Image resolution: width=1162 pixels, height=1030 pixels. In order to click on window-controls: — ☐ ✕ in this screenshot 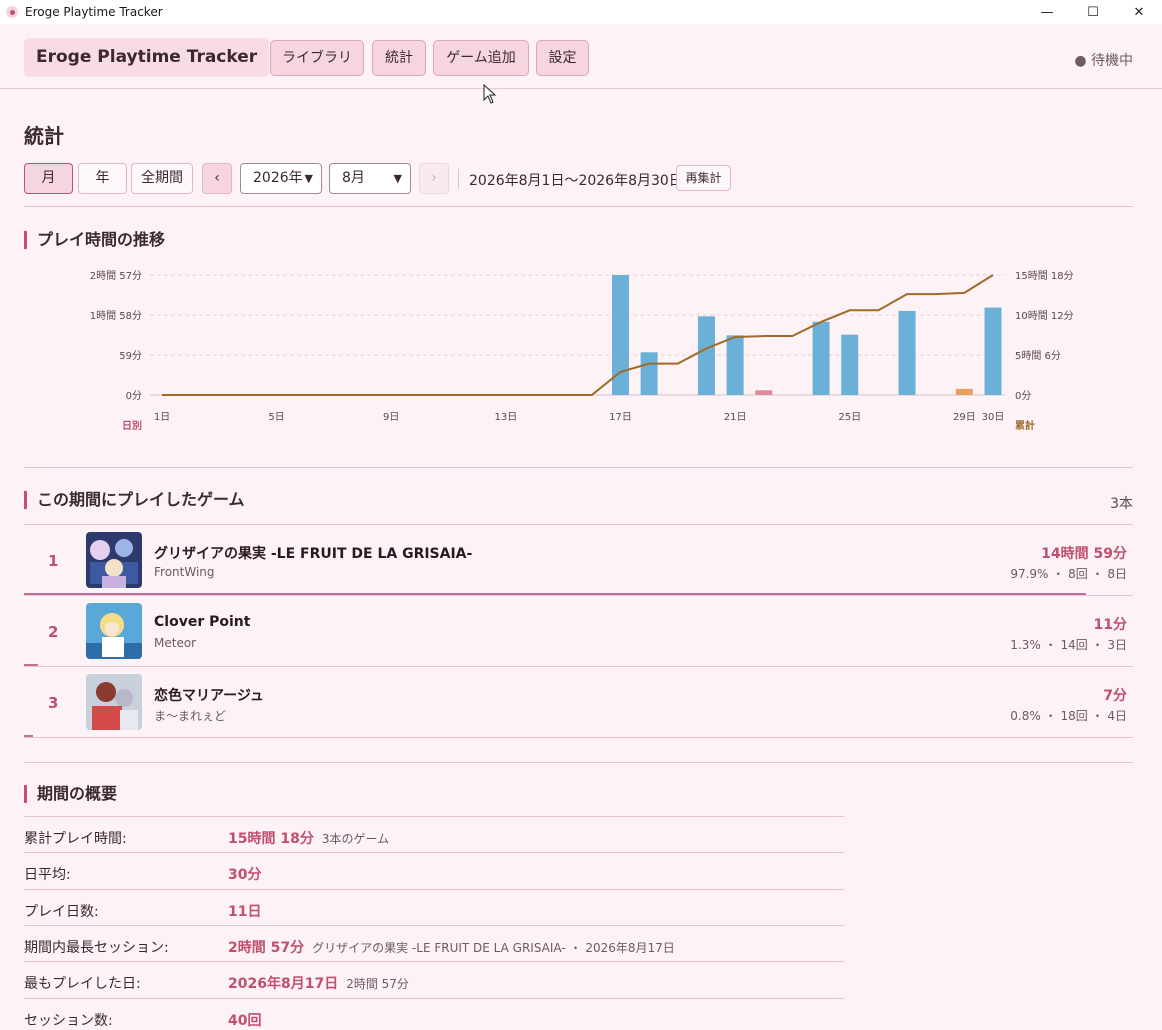, I will do `click(1093, 12)`.